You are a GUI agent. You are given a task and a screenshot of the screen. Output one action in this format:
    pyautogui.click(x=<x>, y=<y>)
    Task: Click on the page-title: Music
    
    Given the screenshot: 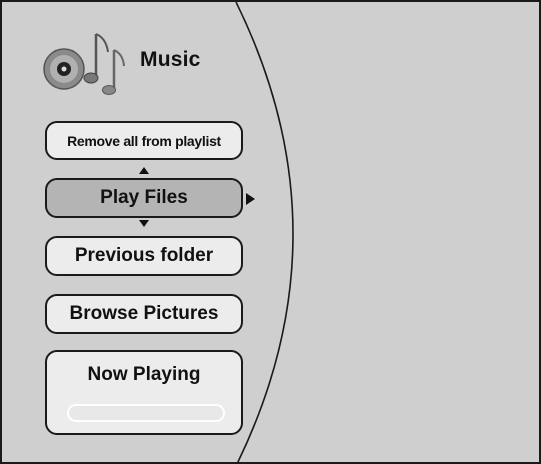 What is the action you would take?
    pyautogui.click(x=170, y=59)
    